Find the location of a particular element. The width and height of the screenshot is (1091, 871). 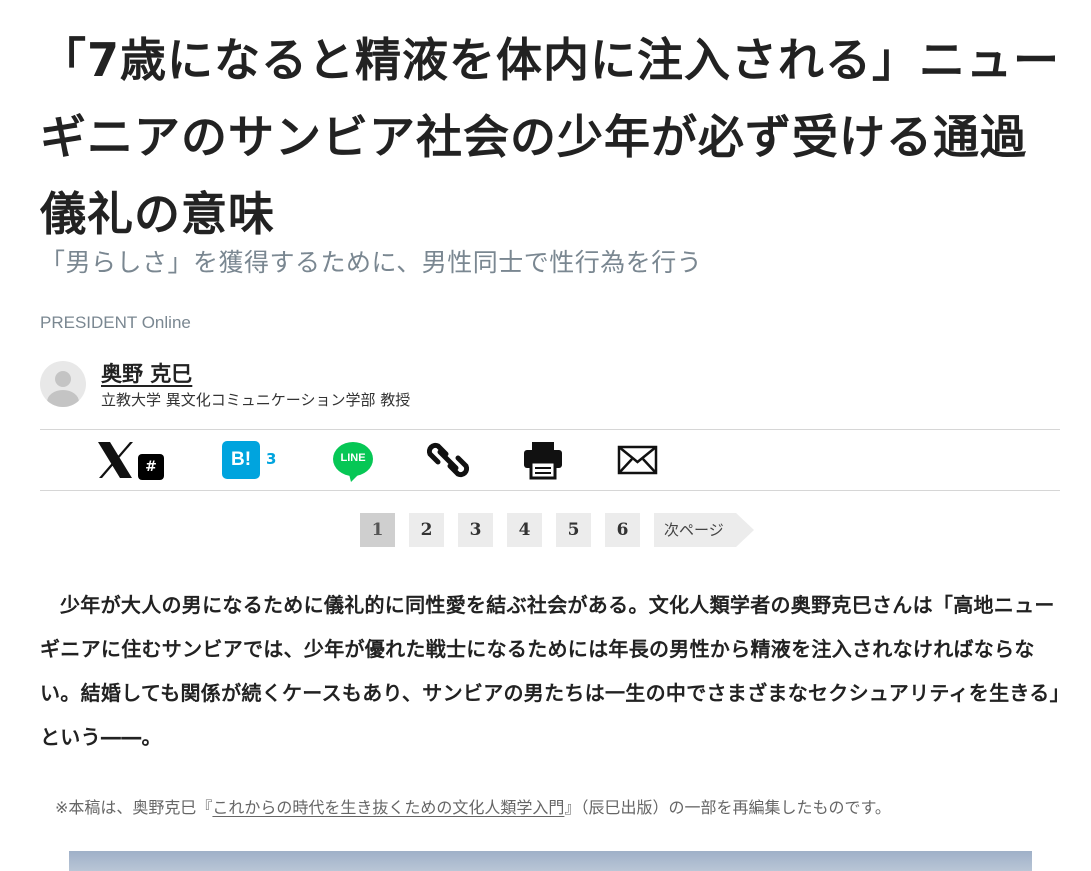

copy-link-button is located at coordinates (448, 460).